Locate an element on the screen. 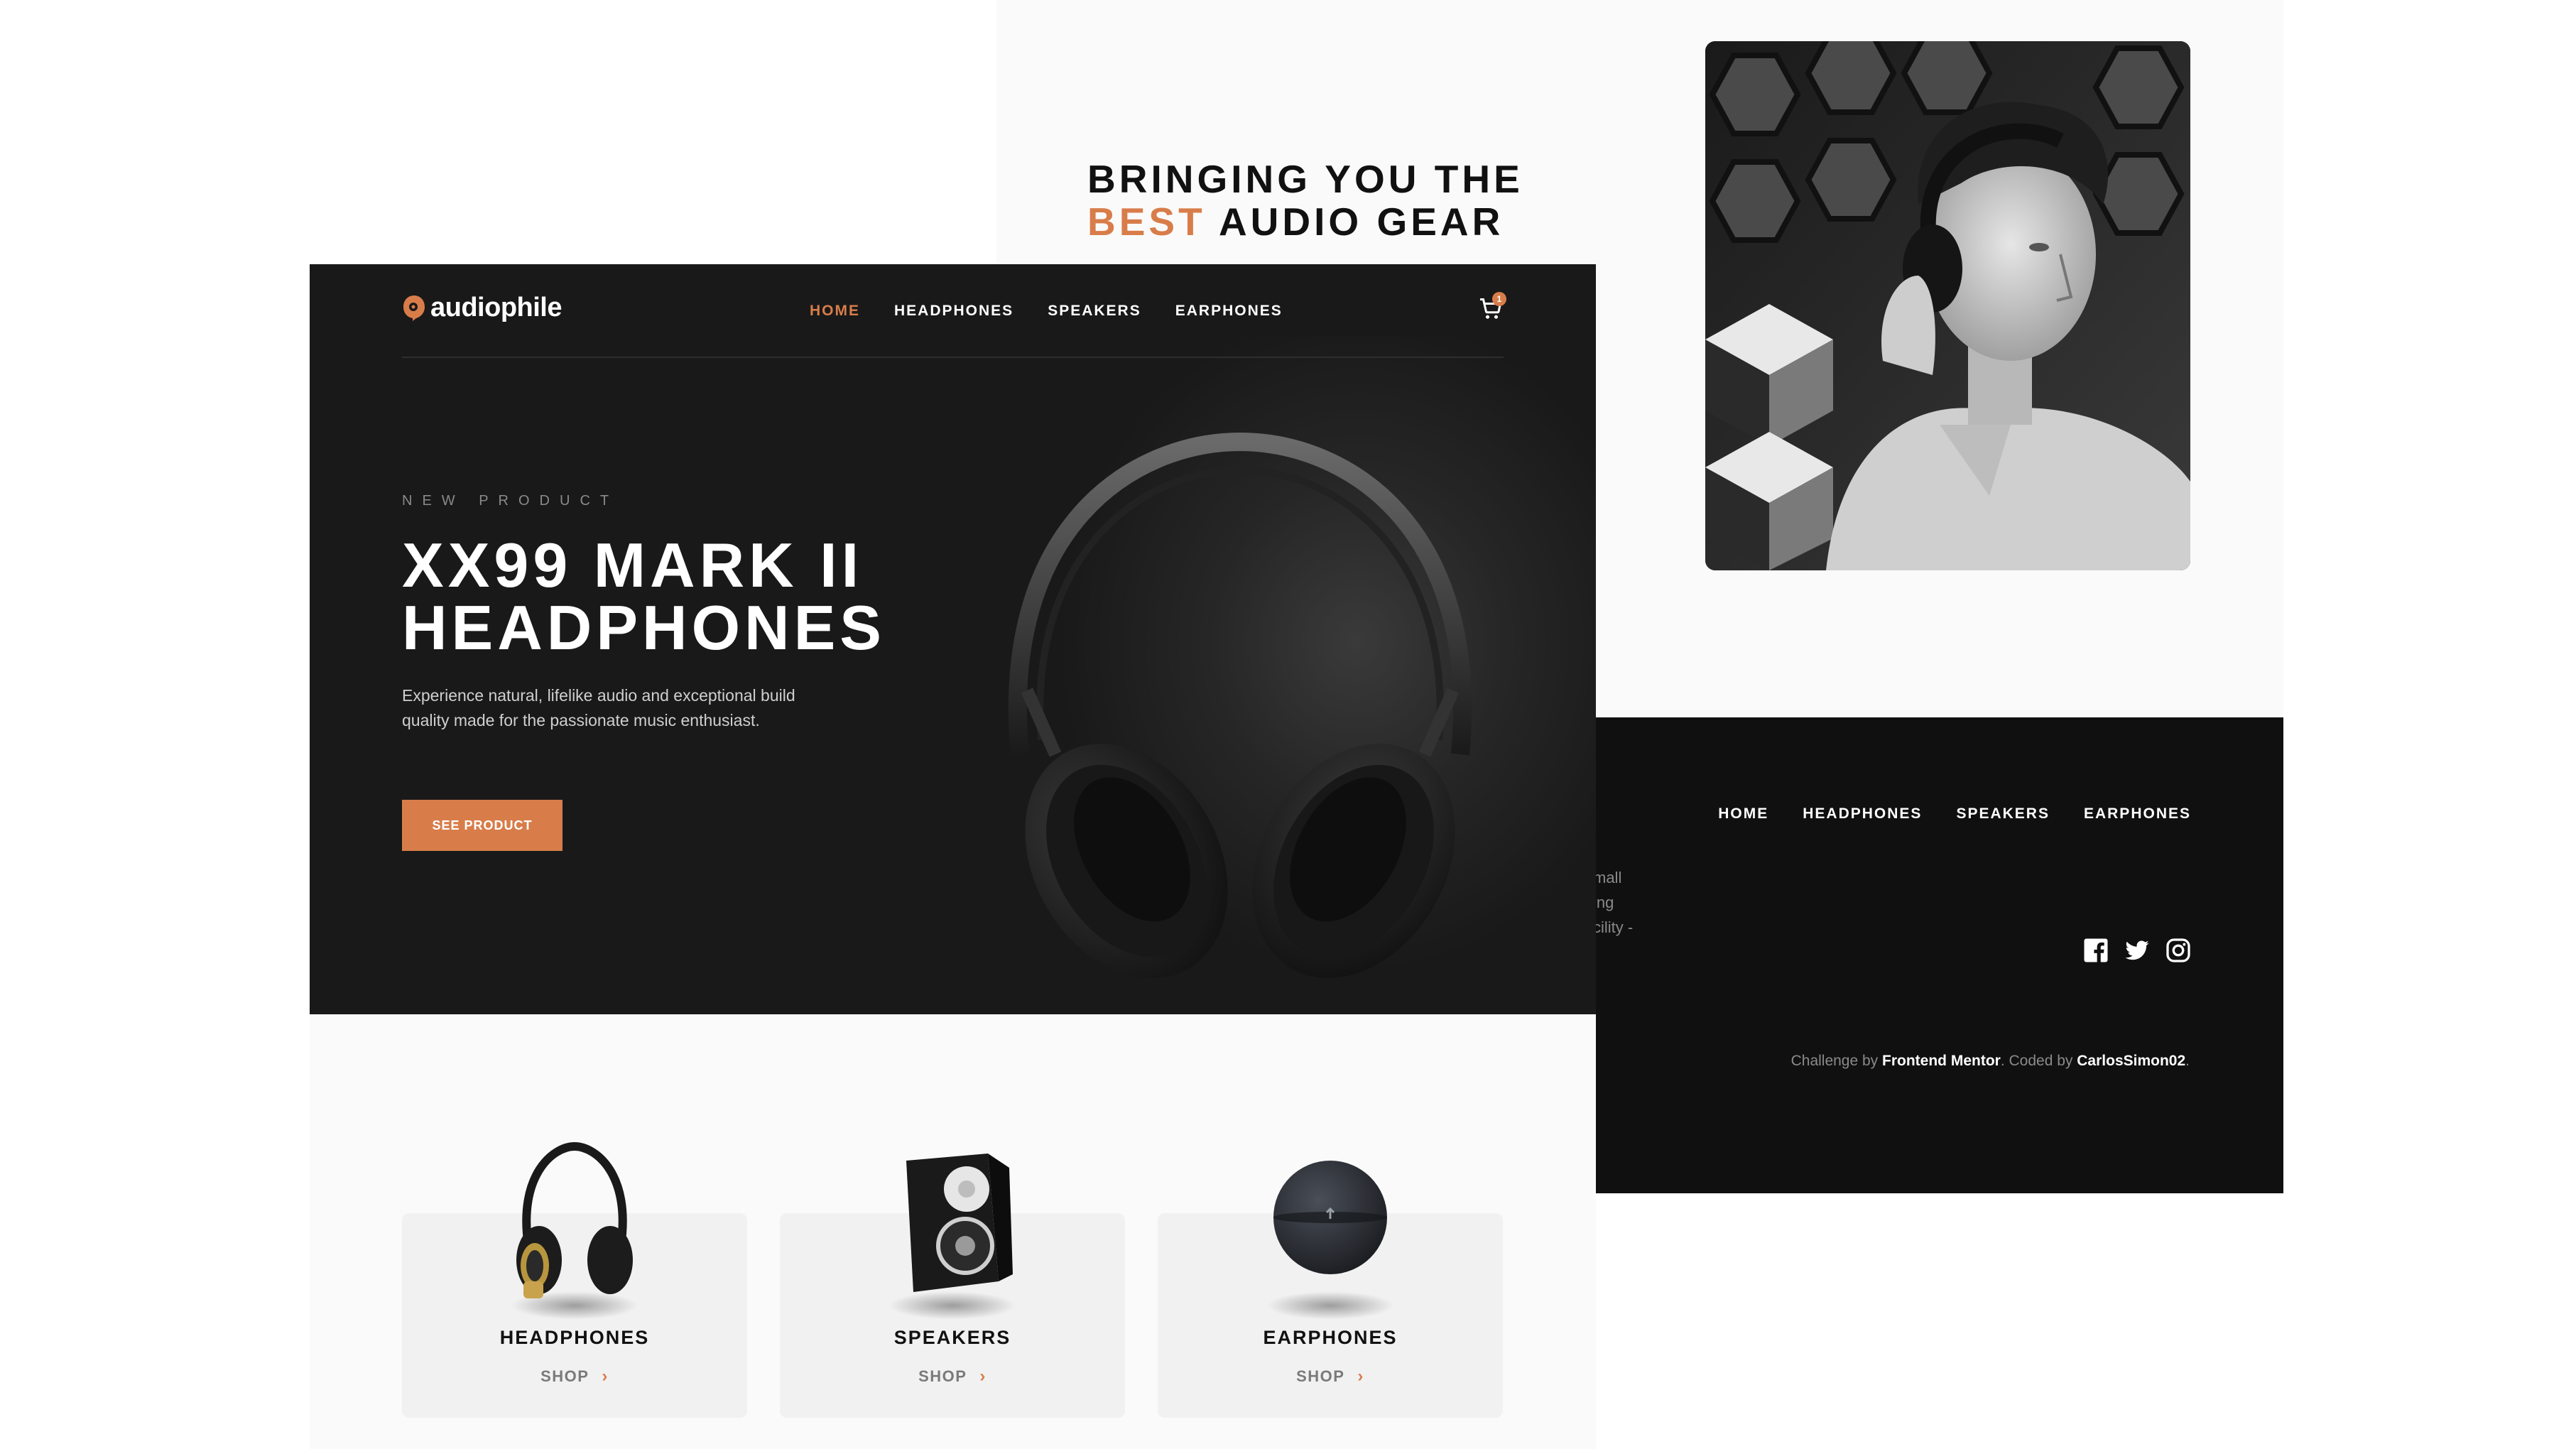 Image resolution: width=2576 pixels, height=1449 pixels. cart-count-badge: 1 is located at coordinates (1499, 299).